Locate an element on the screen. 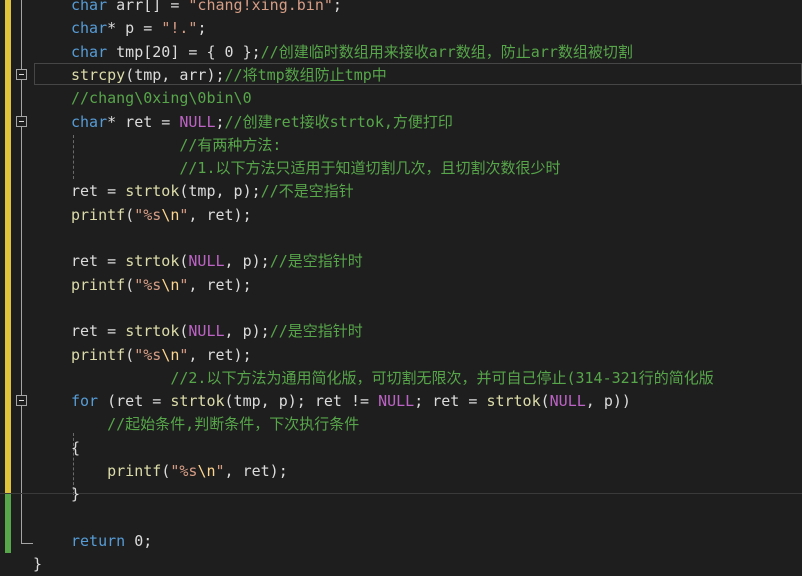  code-text: ret = strtok(tmp, p);//不是空指针 is located at coordinates (212, 191).